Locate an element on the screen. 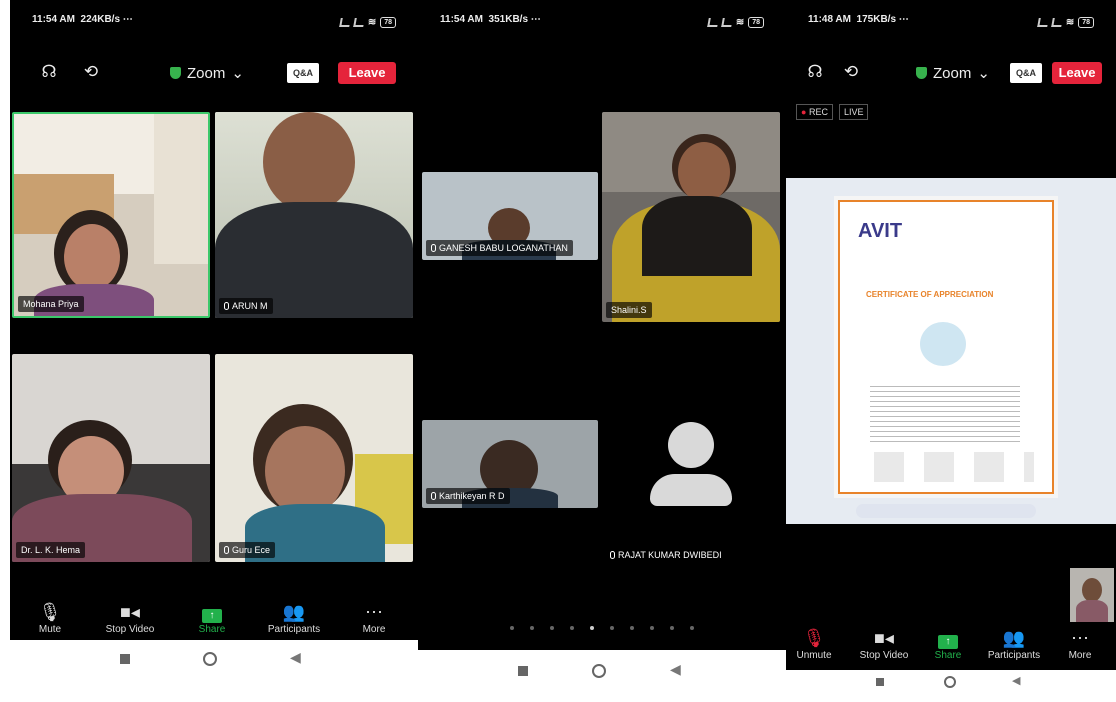  participant-name: GANESH BABU LOGANATHAN is located at coordinates (499, 248).